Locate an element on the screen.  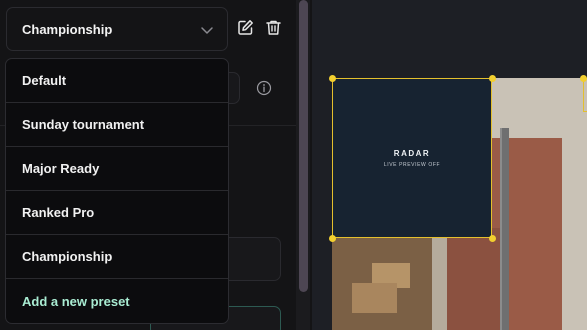
radar-subtitle: LIVE PREVIEW OFF is located at coordinates (412, 164).